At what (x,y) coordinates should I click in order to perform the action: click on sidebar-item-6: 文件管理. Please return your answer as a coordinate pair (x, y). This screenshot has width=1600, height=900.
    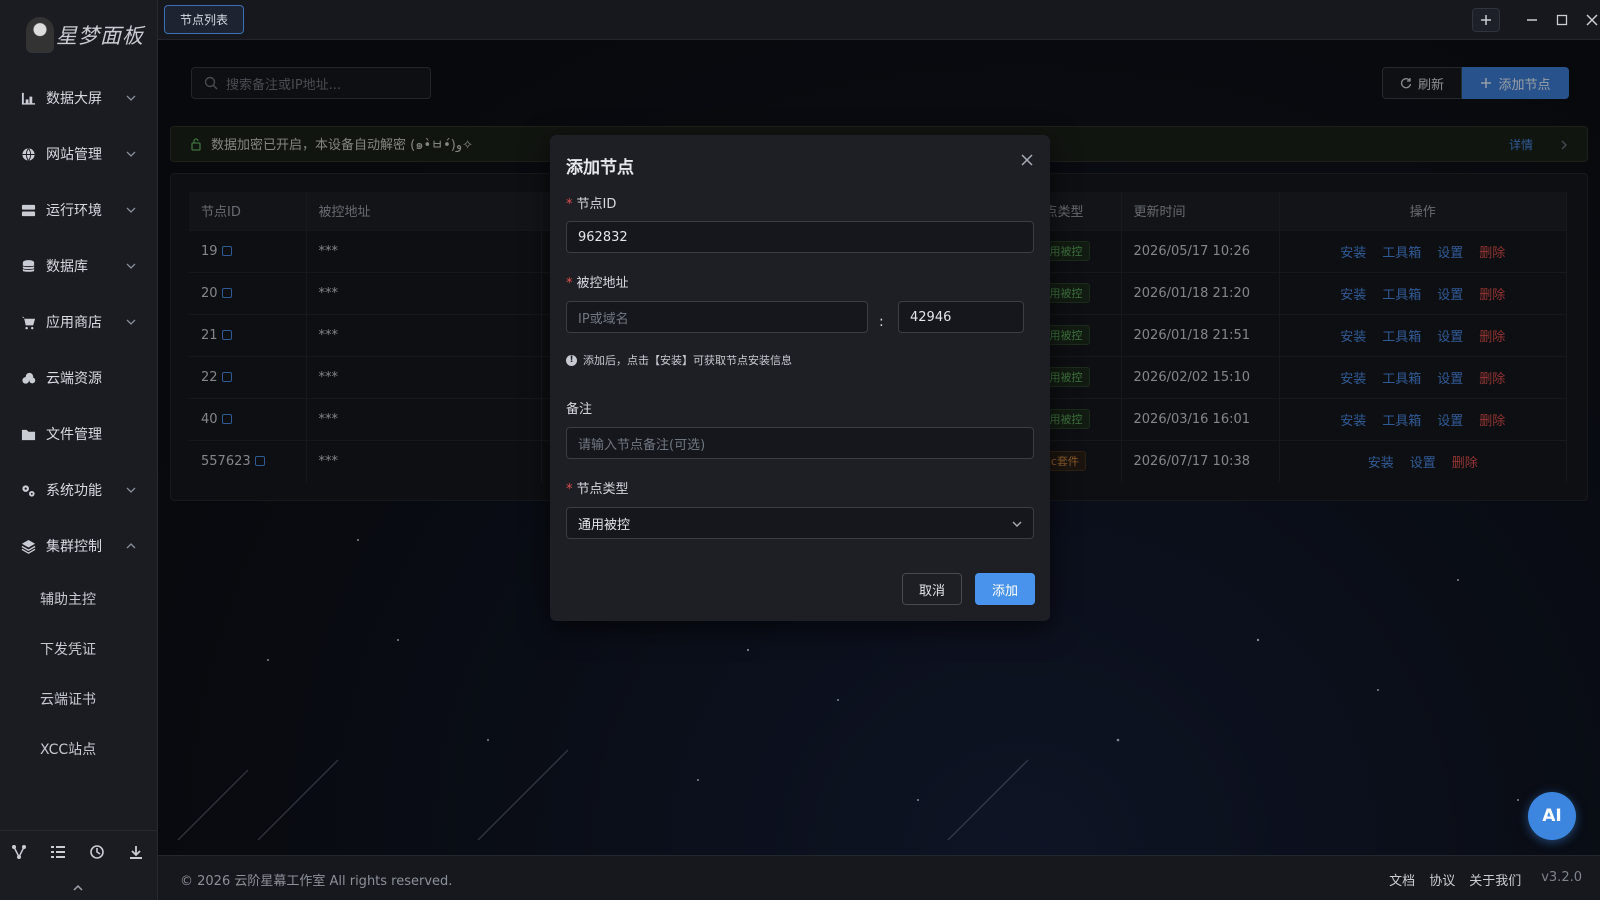
    Looking at the image, I should click on (78, 434).